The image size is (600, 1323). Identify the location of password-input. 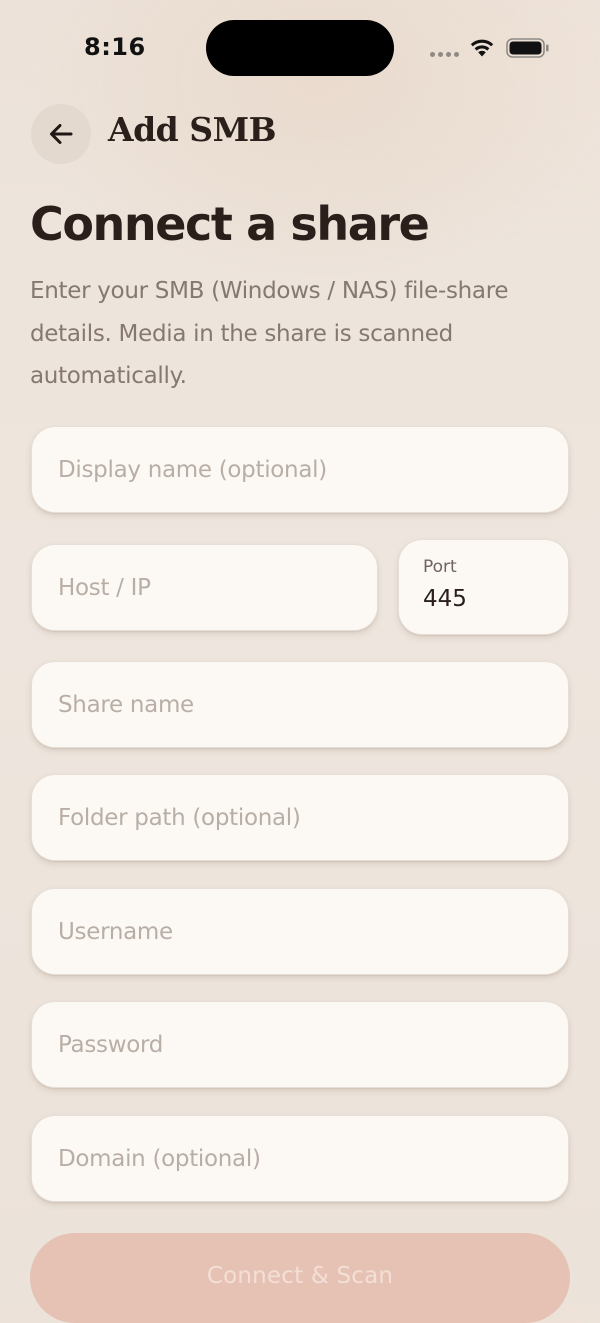
(300, 1044).